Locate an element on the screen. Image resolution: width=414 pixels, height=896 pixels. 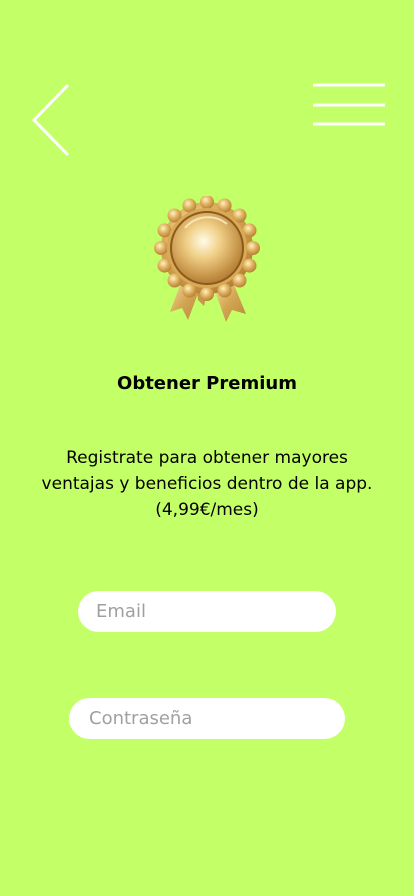
back-button is located at coordinates (51, 120).